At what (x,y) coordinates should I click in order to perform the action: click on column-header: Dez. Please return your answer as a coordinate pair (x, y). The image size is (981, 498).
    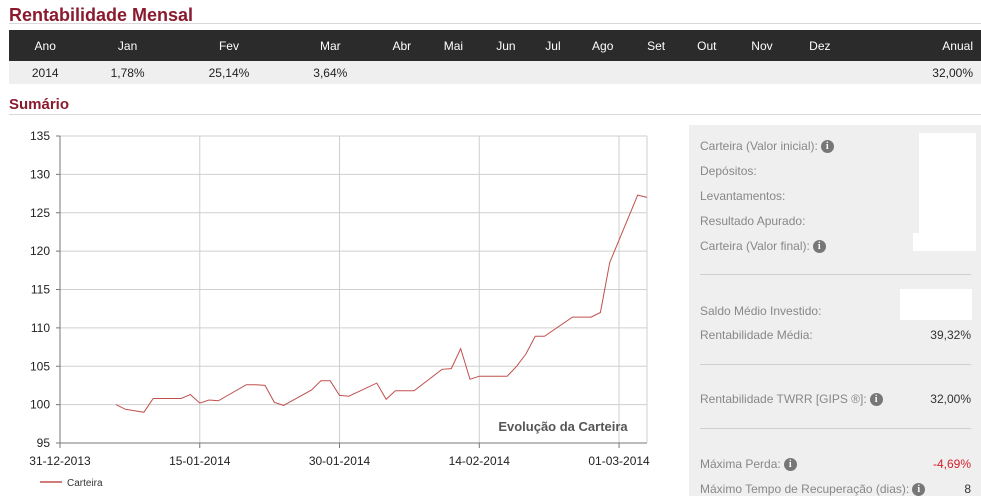
    Looking at the image, I should click on (819, 45).